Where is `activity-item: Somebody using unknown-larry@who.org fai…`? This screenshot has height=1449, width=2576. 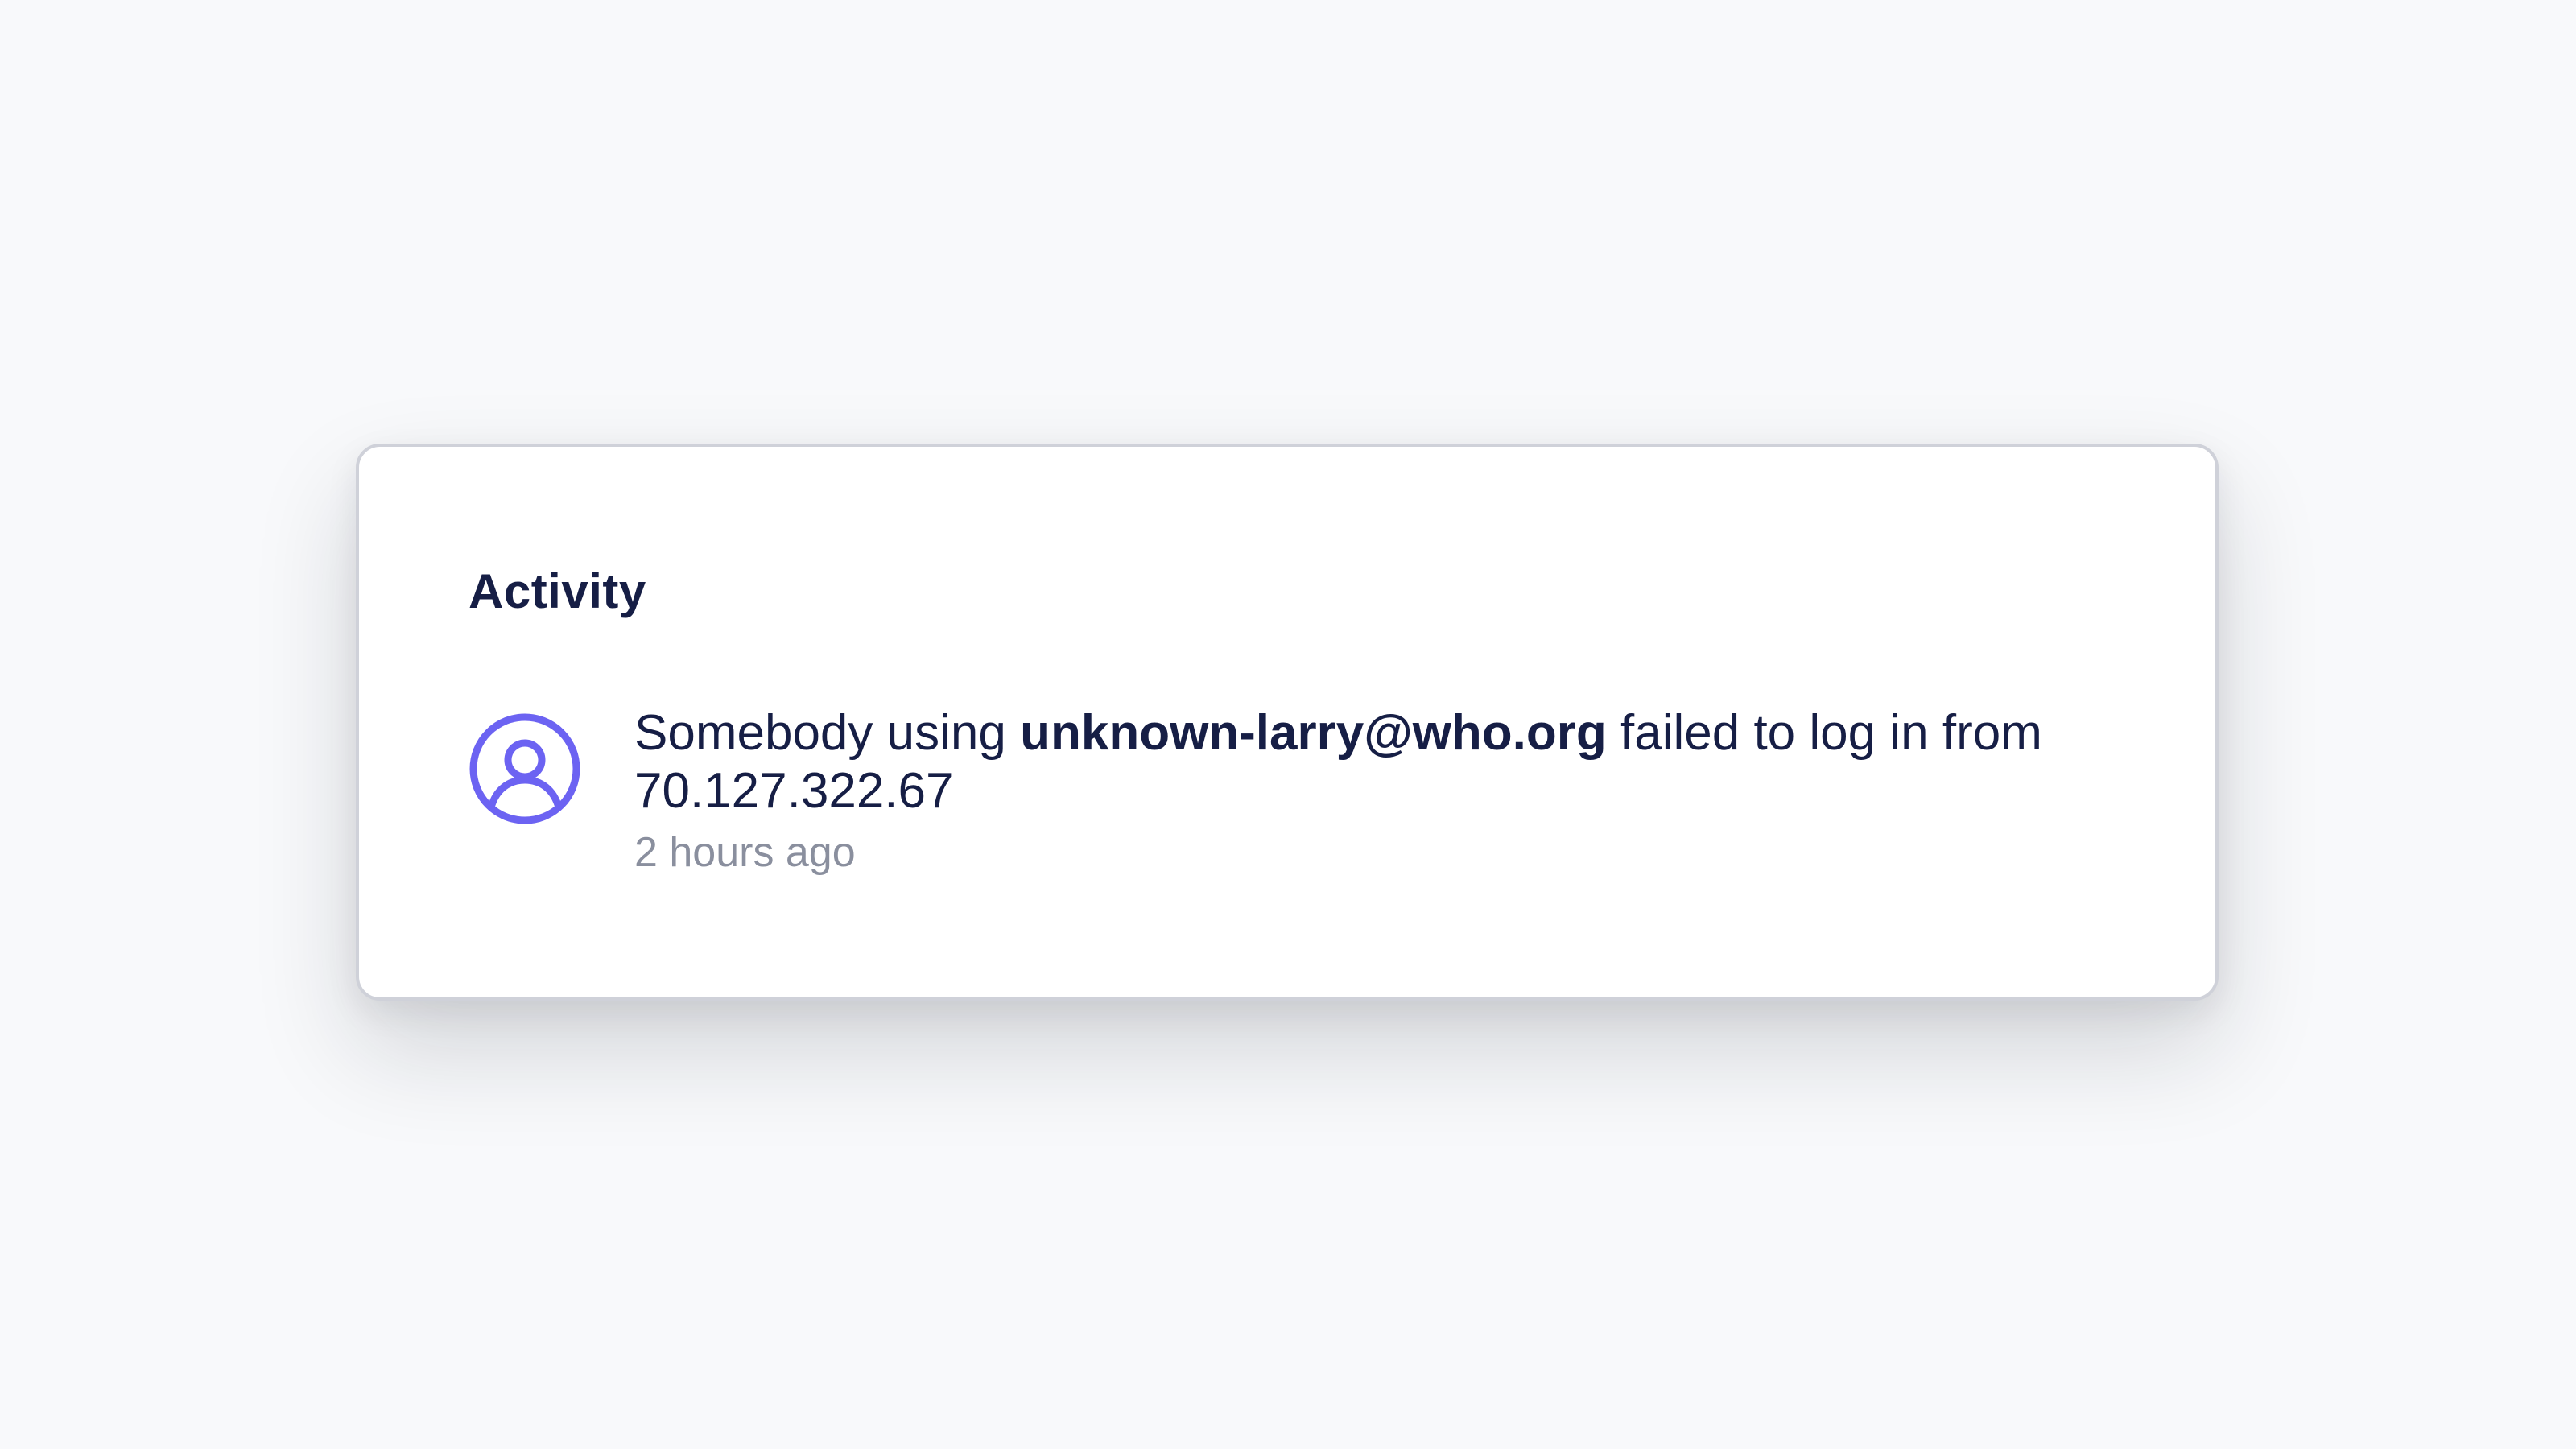 activity-item: Somebody using unknown-larry@who.org fai… is located at coordinates (1294, 805).